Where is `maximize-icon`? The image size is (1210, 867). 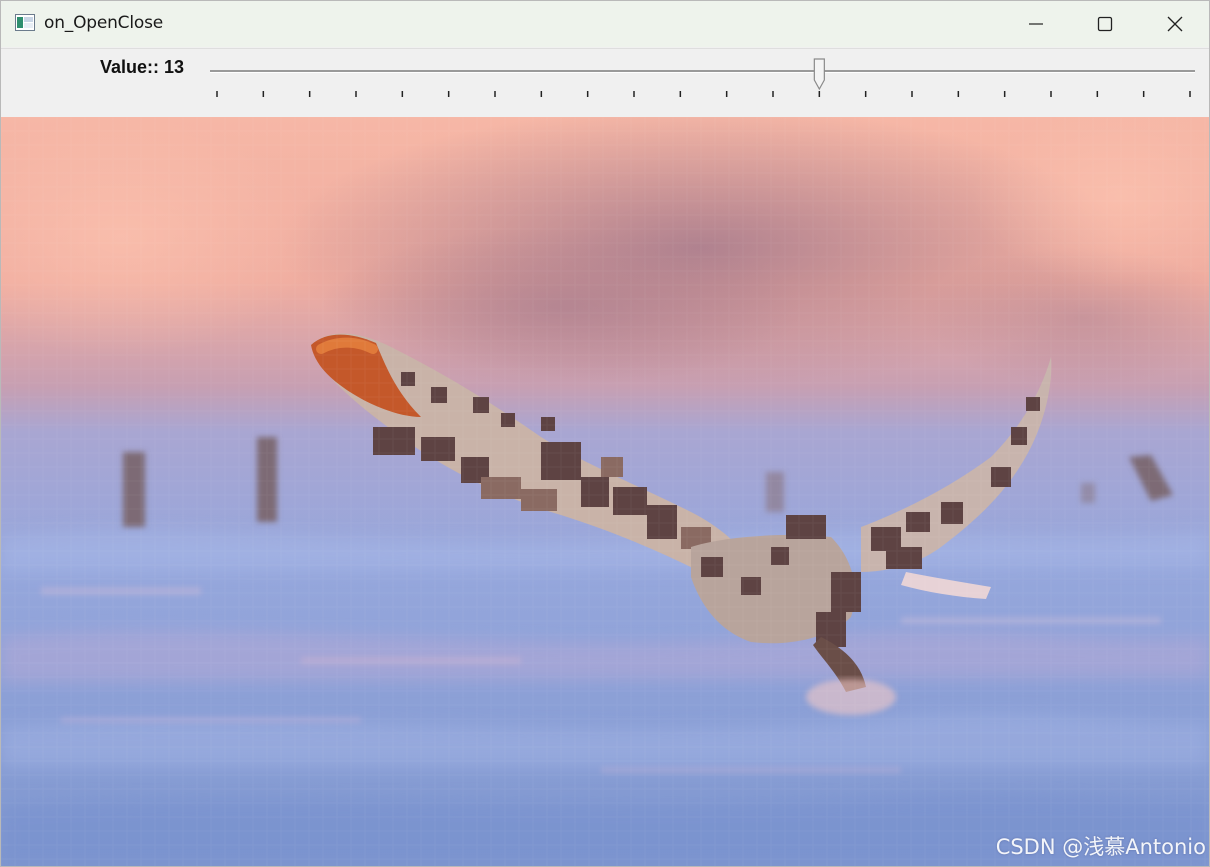
maximize-icon is located at coordinates (1105, 24).